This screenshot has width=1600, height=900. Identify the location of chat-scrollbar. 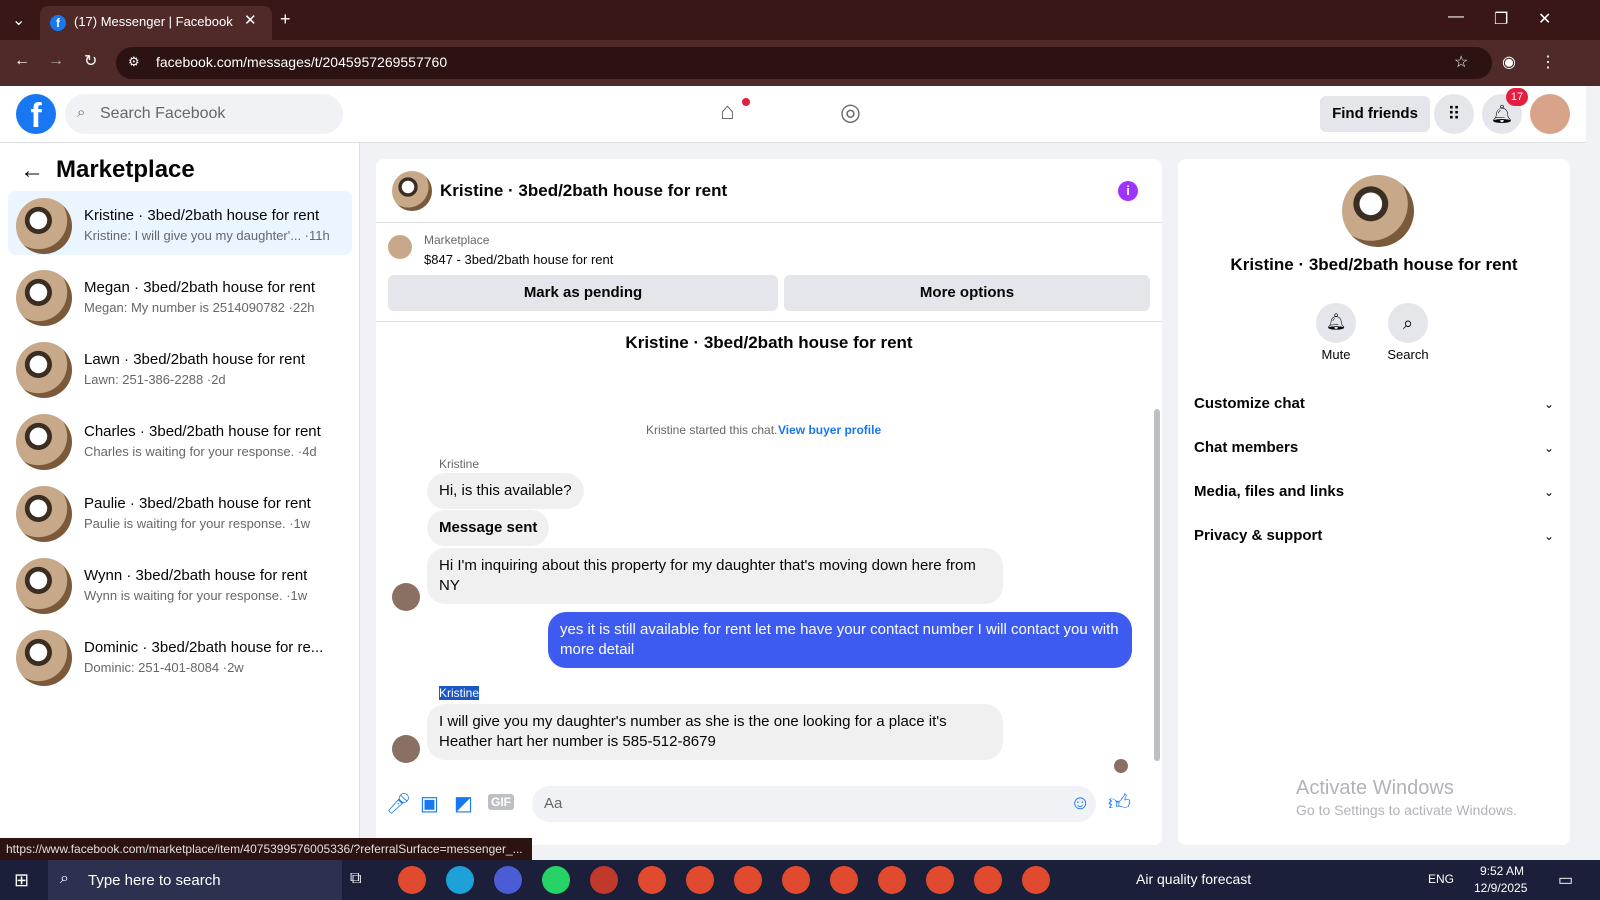
(1157, 585).